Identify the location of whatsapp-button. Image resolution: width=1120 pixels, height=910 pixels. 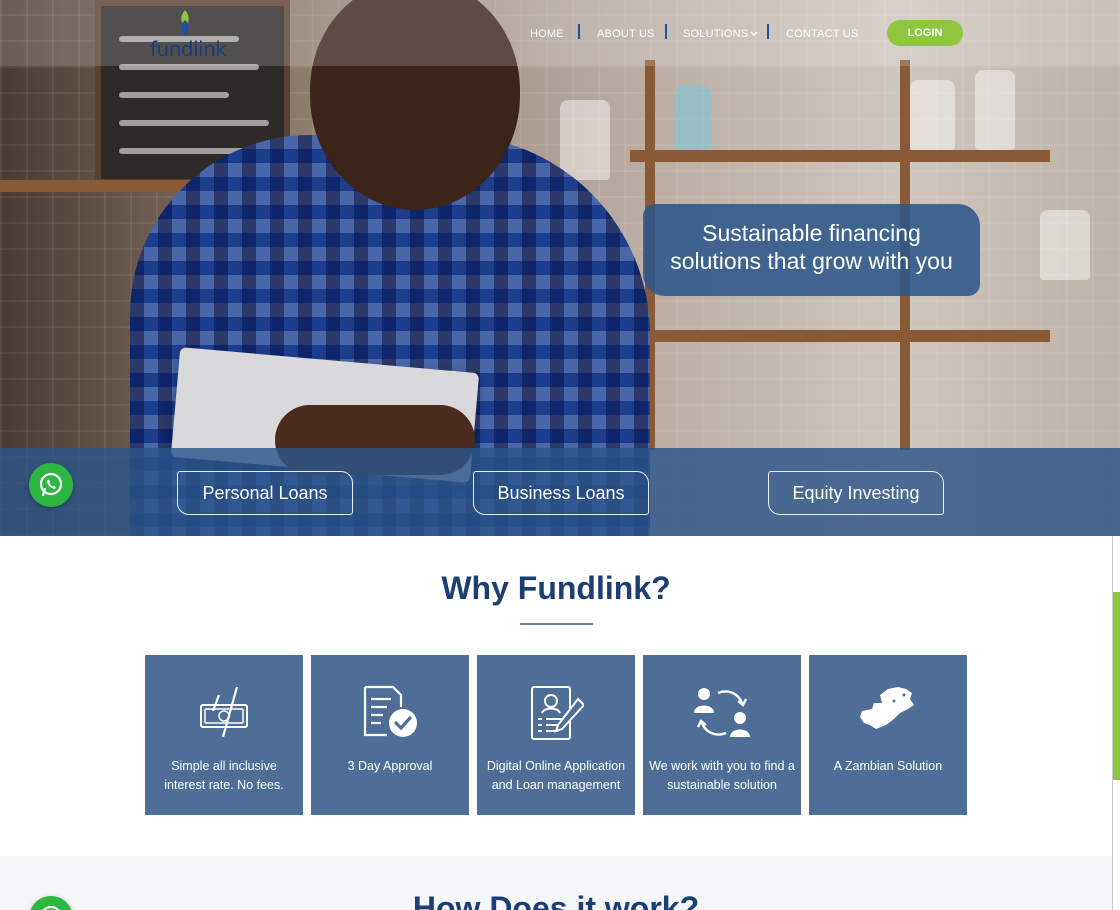
(51, 485).